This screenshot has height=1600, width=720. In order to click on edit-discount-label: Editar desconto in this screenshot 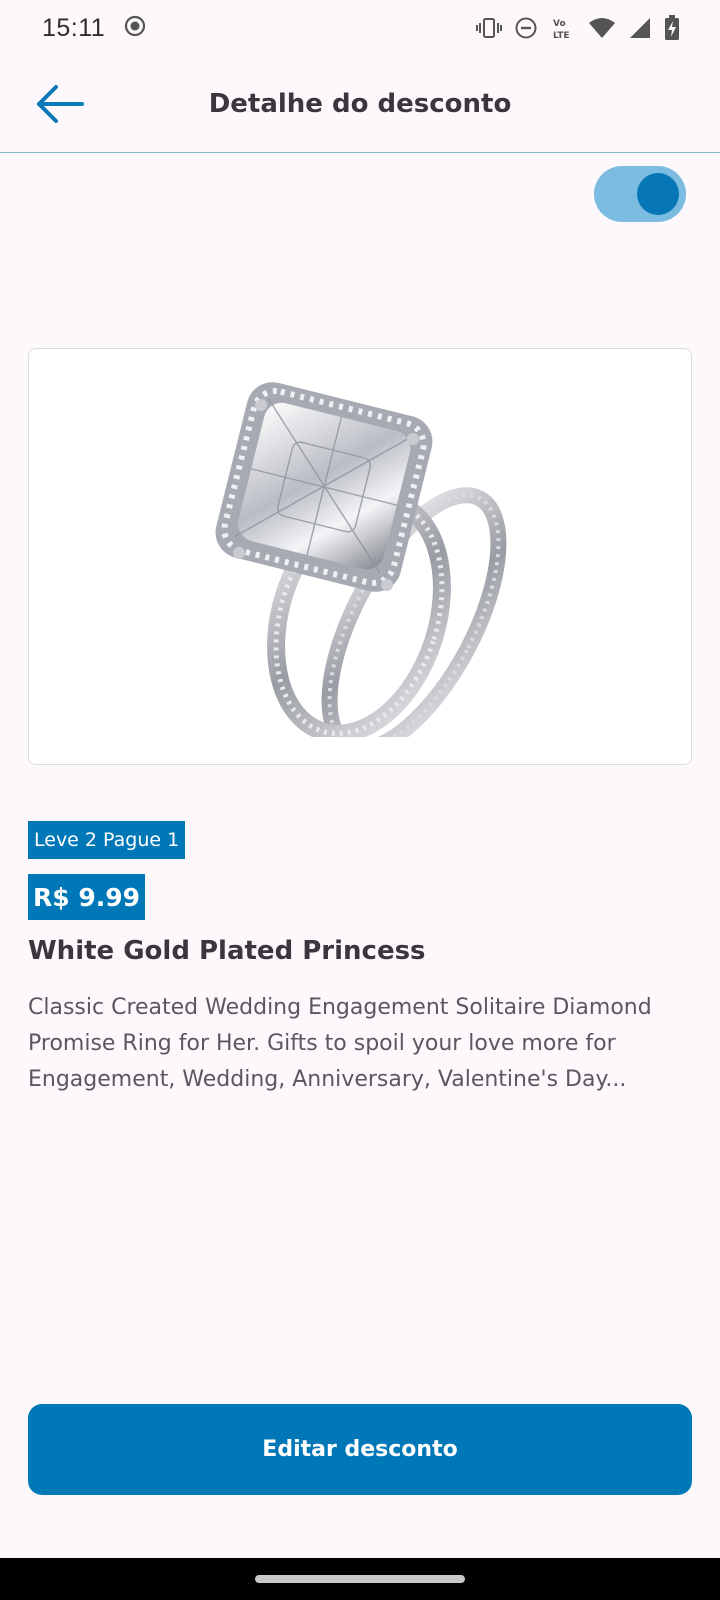, I will do `click(360, 1449)`.